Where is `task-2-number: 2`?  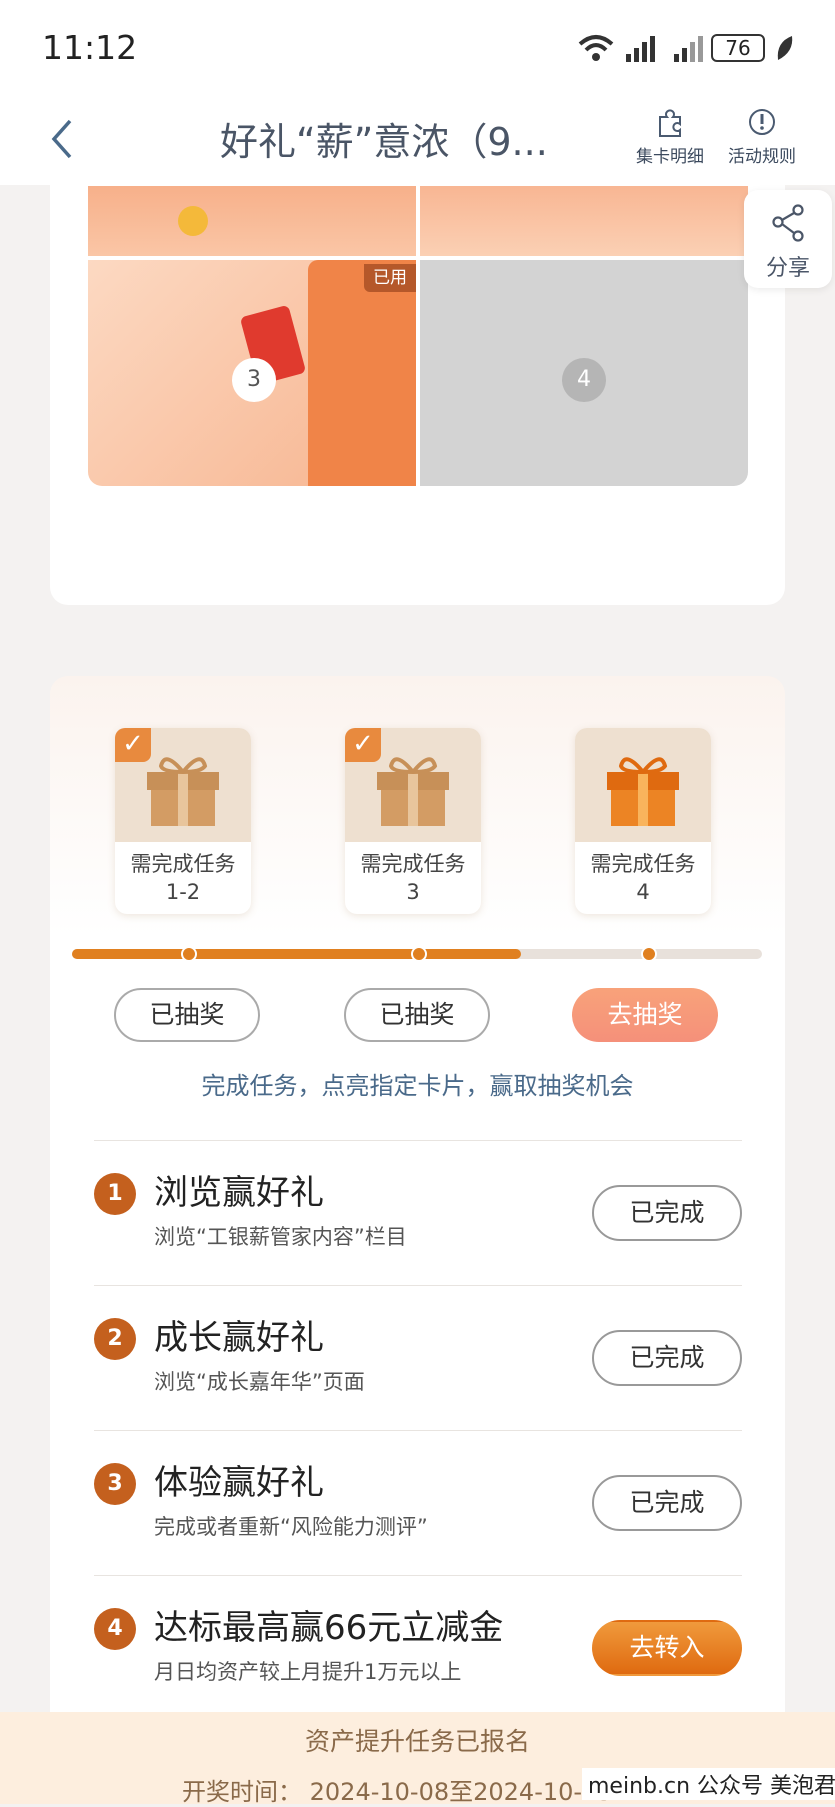 task-2-number: 2 is located at coordinates (115, 1339).